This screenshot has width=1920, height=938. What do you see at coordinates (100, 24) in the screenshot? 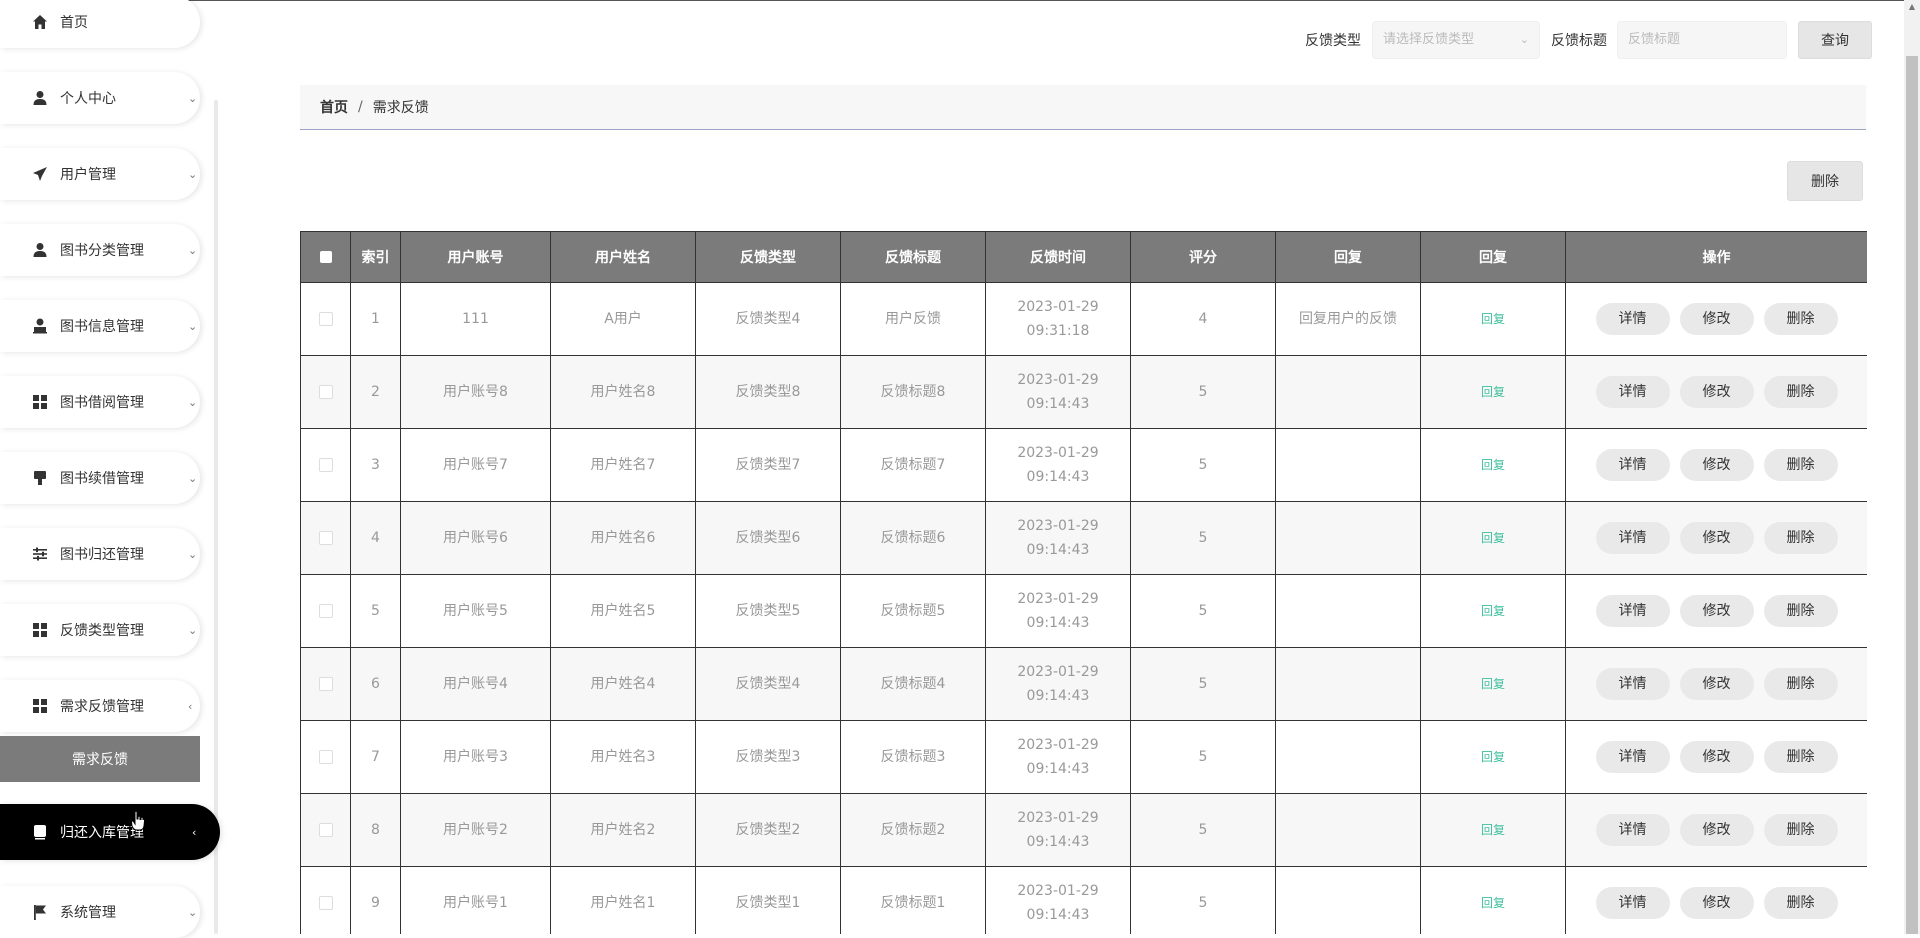
I see `sidebar-item-home: 首页` at bounding box center [100, 24].